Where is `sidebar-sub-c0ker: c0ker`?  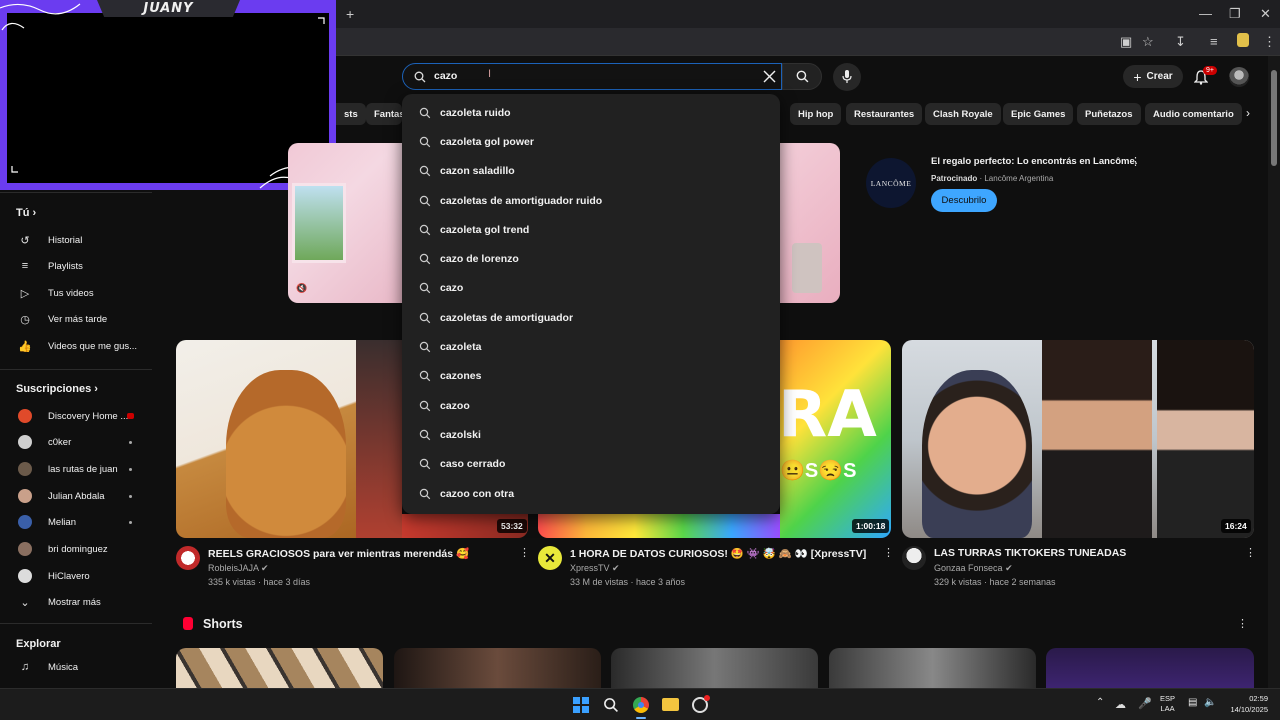 sidebar-sub-c0ker: c0ker is located at coordinates (43, 442).